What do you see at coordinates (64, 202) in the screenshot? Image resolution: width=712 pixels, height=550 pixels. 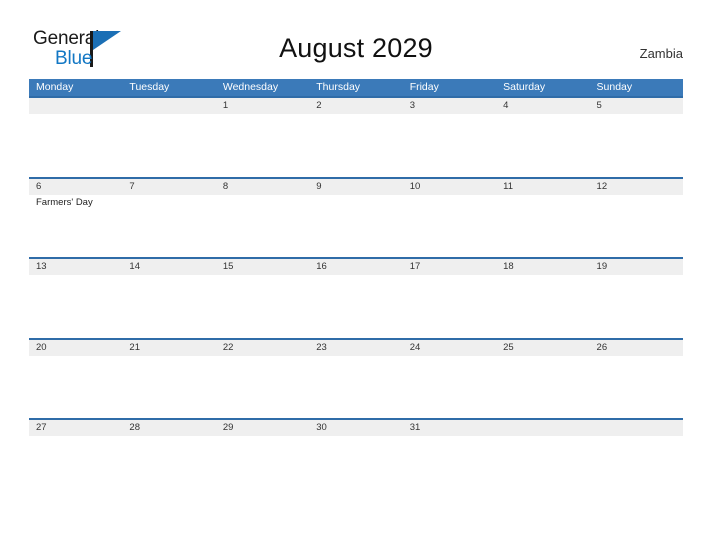 I see `event-label: Farmers' Day` at bounding box center [64, 202].